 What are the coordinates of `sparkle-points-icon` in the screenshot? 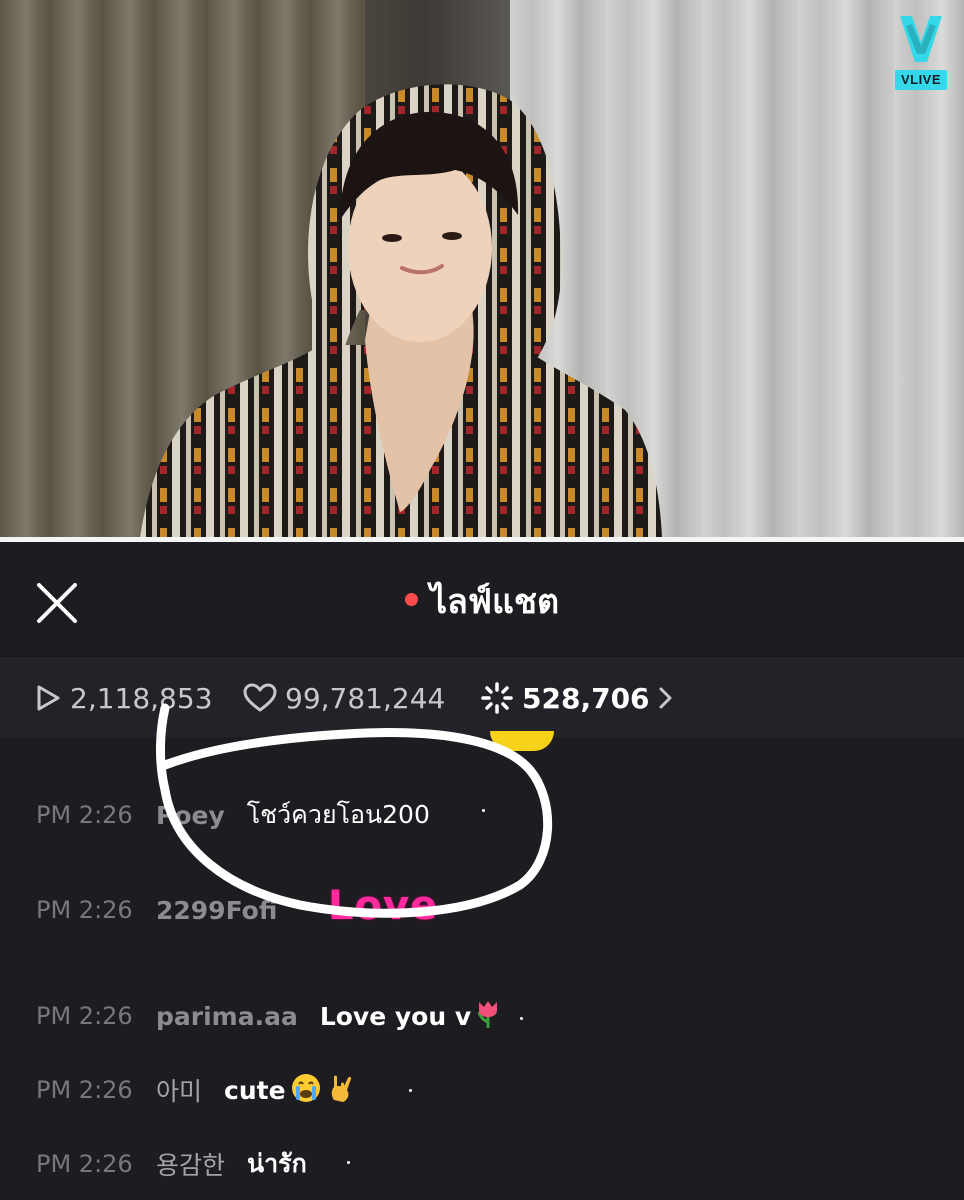 It's located at (497, 698).